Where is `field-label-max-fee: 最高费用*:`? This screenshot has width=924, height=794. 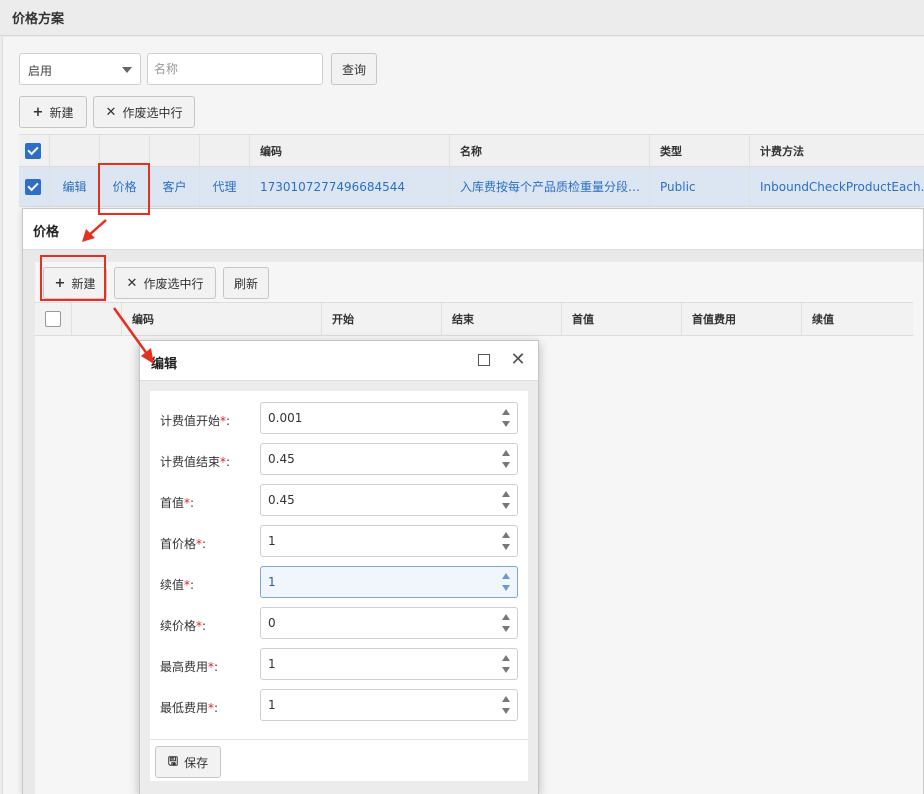
field-label-max-fee: 最高费用*: is located at coordinates (189, 667).